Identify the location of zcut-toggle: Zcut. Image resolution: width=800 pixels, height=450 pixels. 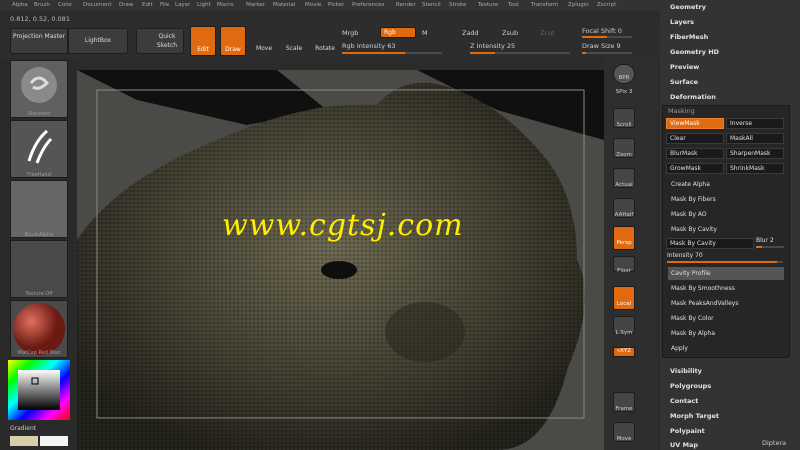
(547, 33).